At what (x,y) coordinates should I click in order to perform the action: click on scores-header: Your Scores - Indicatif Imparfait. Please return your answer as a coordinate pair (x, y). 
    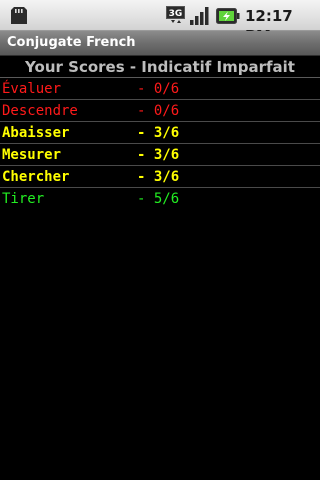
    Looking at the image, I should click on (160, 67).